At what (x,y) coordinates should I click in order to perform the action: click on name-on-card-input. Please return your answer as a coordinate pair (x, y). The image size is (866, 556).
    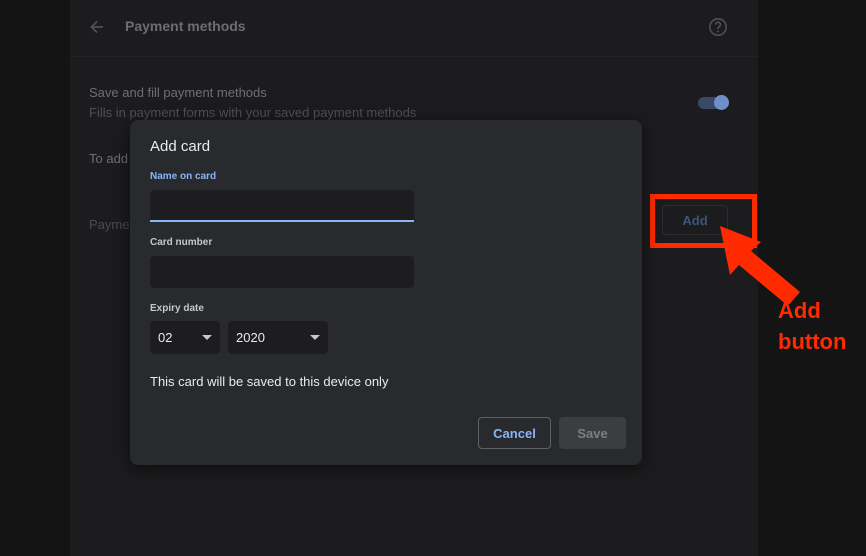
    Looking at the image, I should click on (282, 206).